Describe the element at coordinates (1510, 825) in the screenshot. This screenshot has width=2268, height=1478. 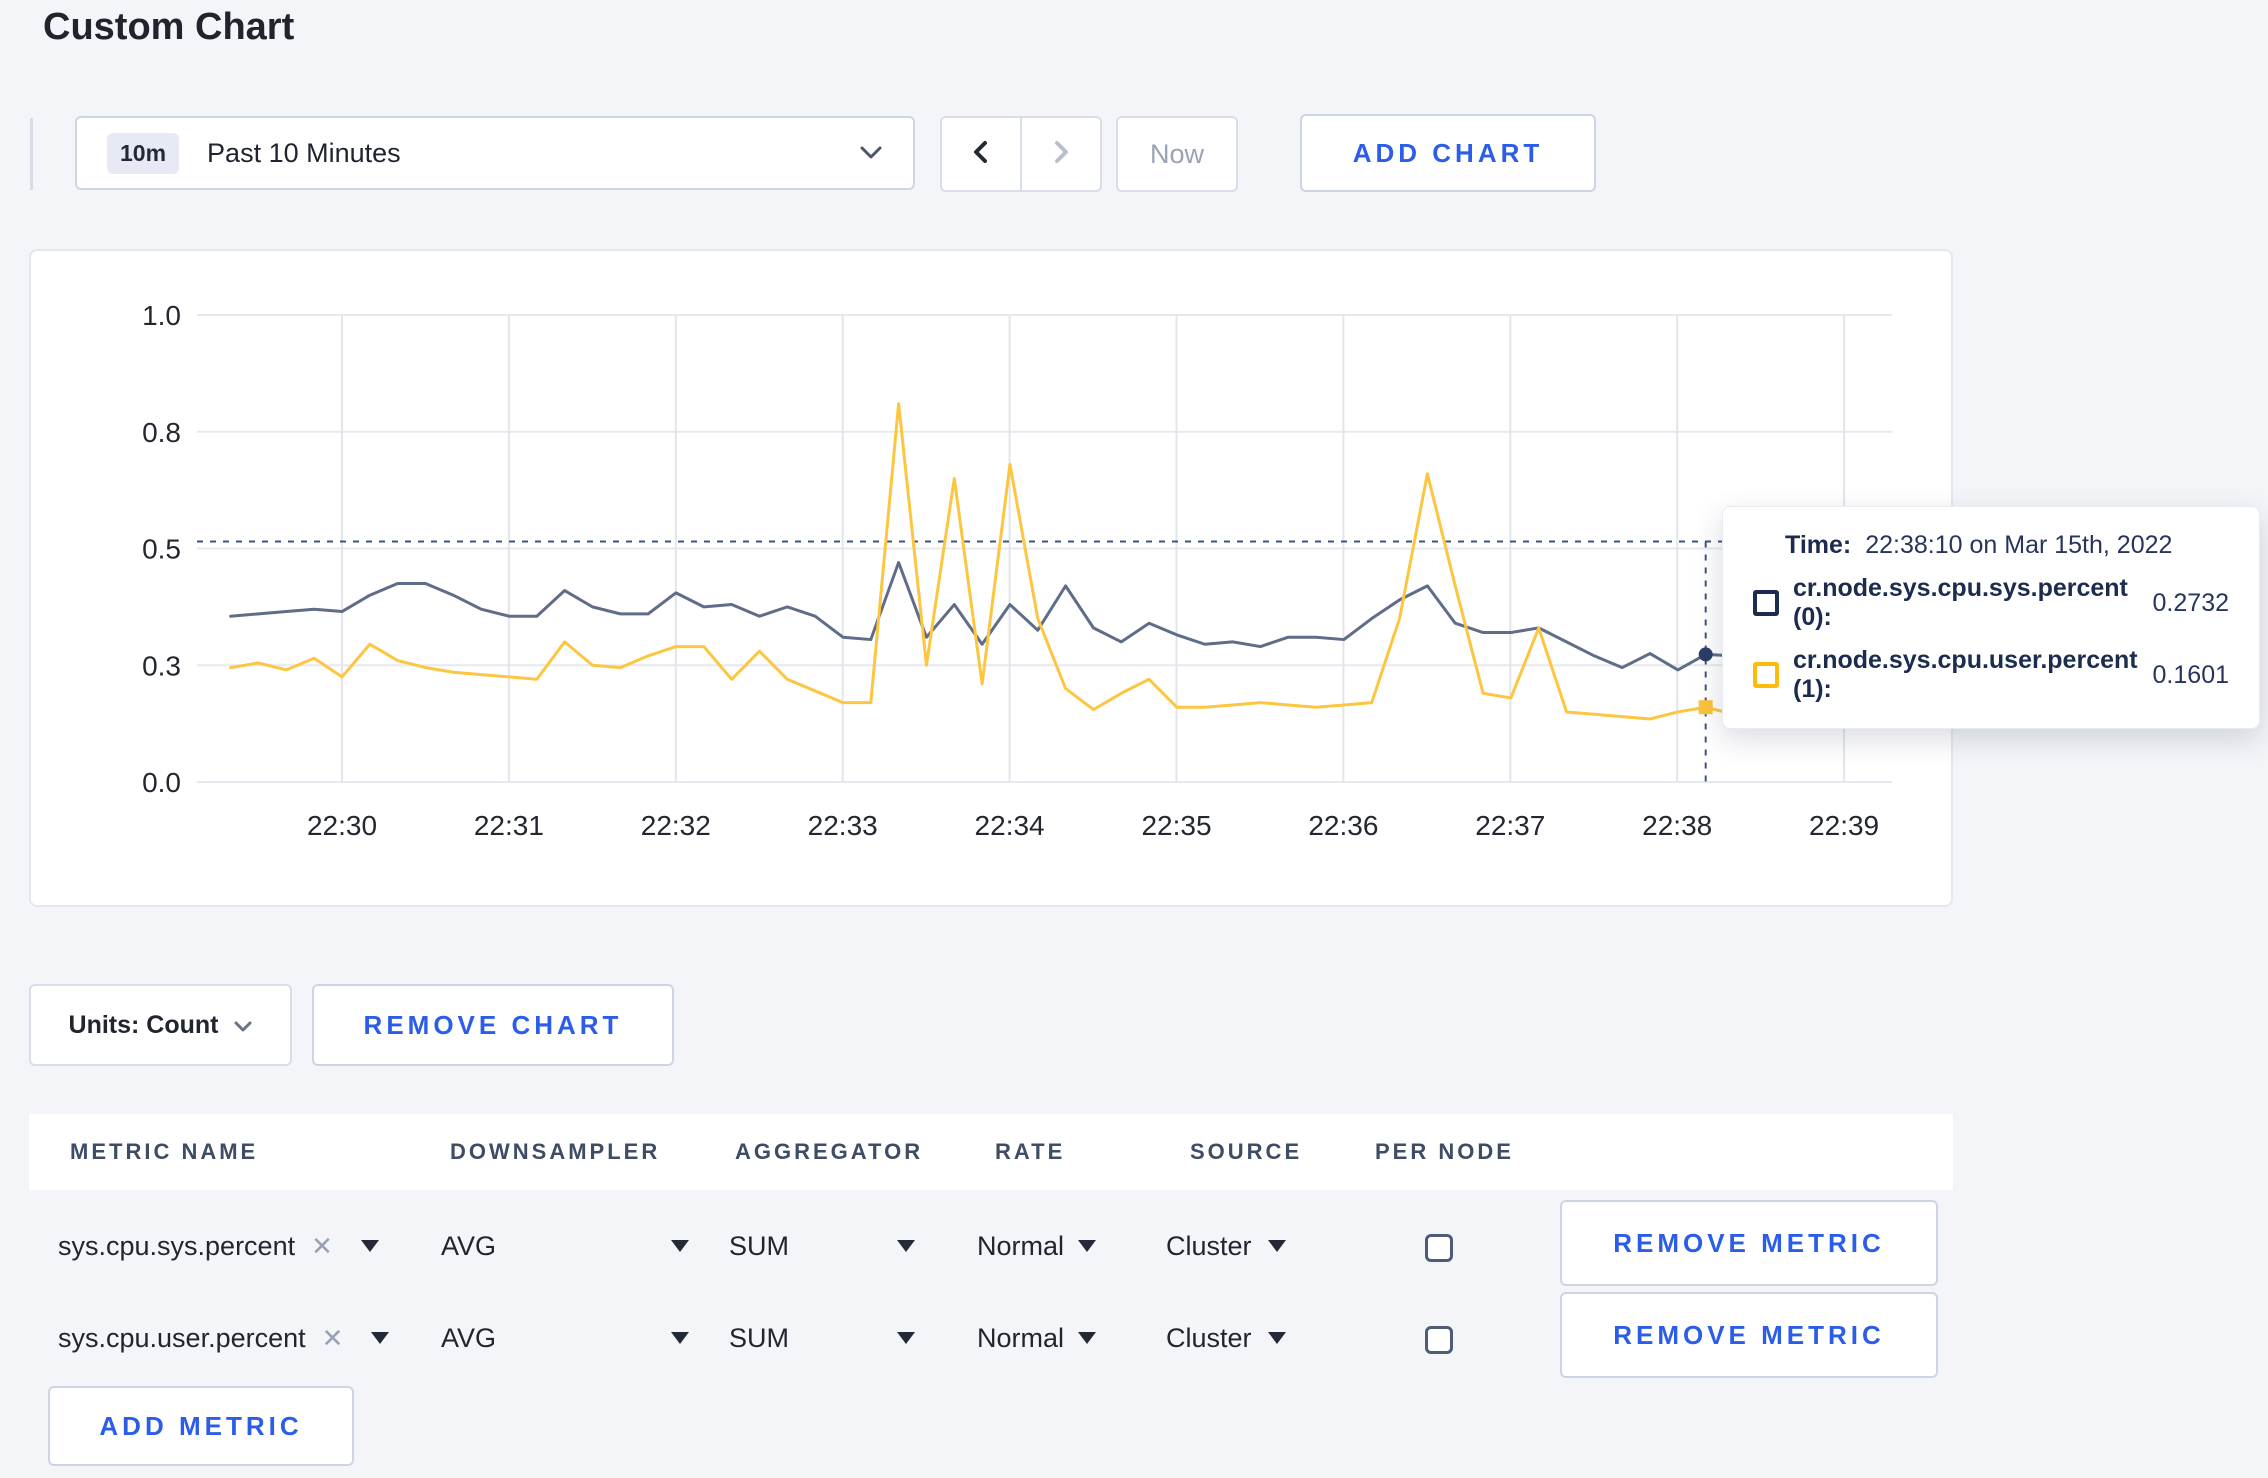
I see `svg-text: 22:37` at that location.